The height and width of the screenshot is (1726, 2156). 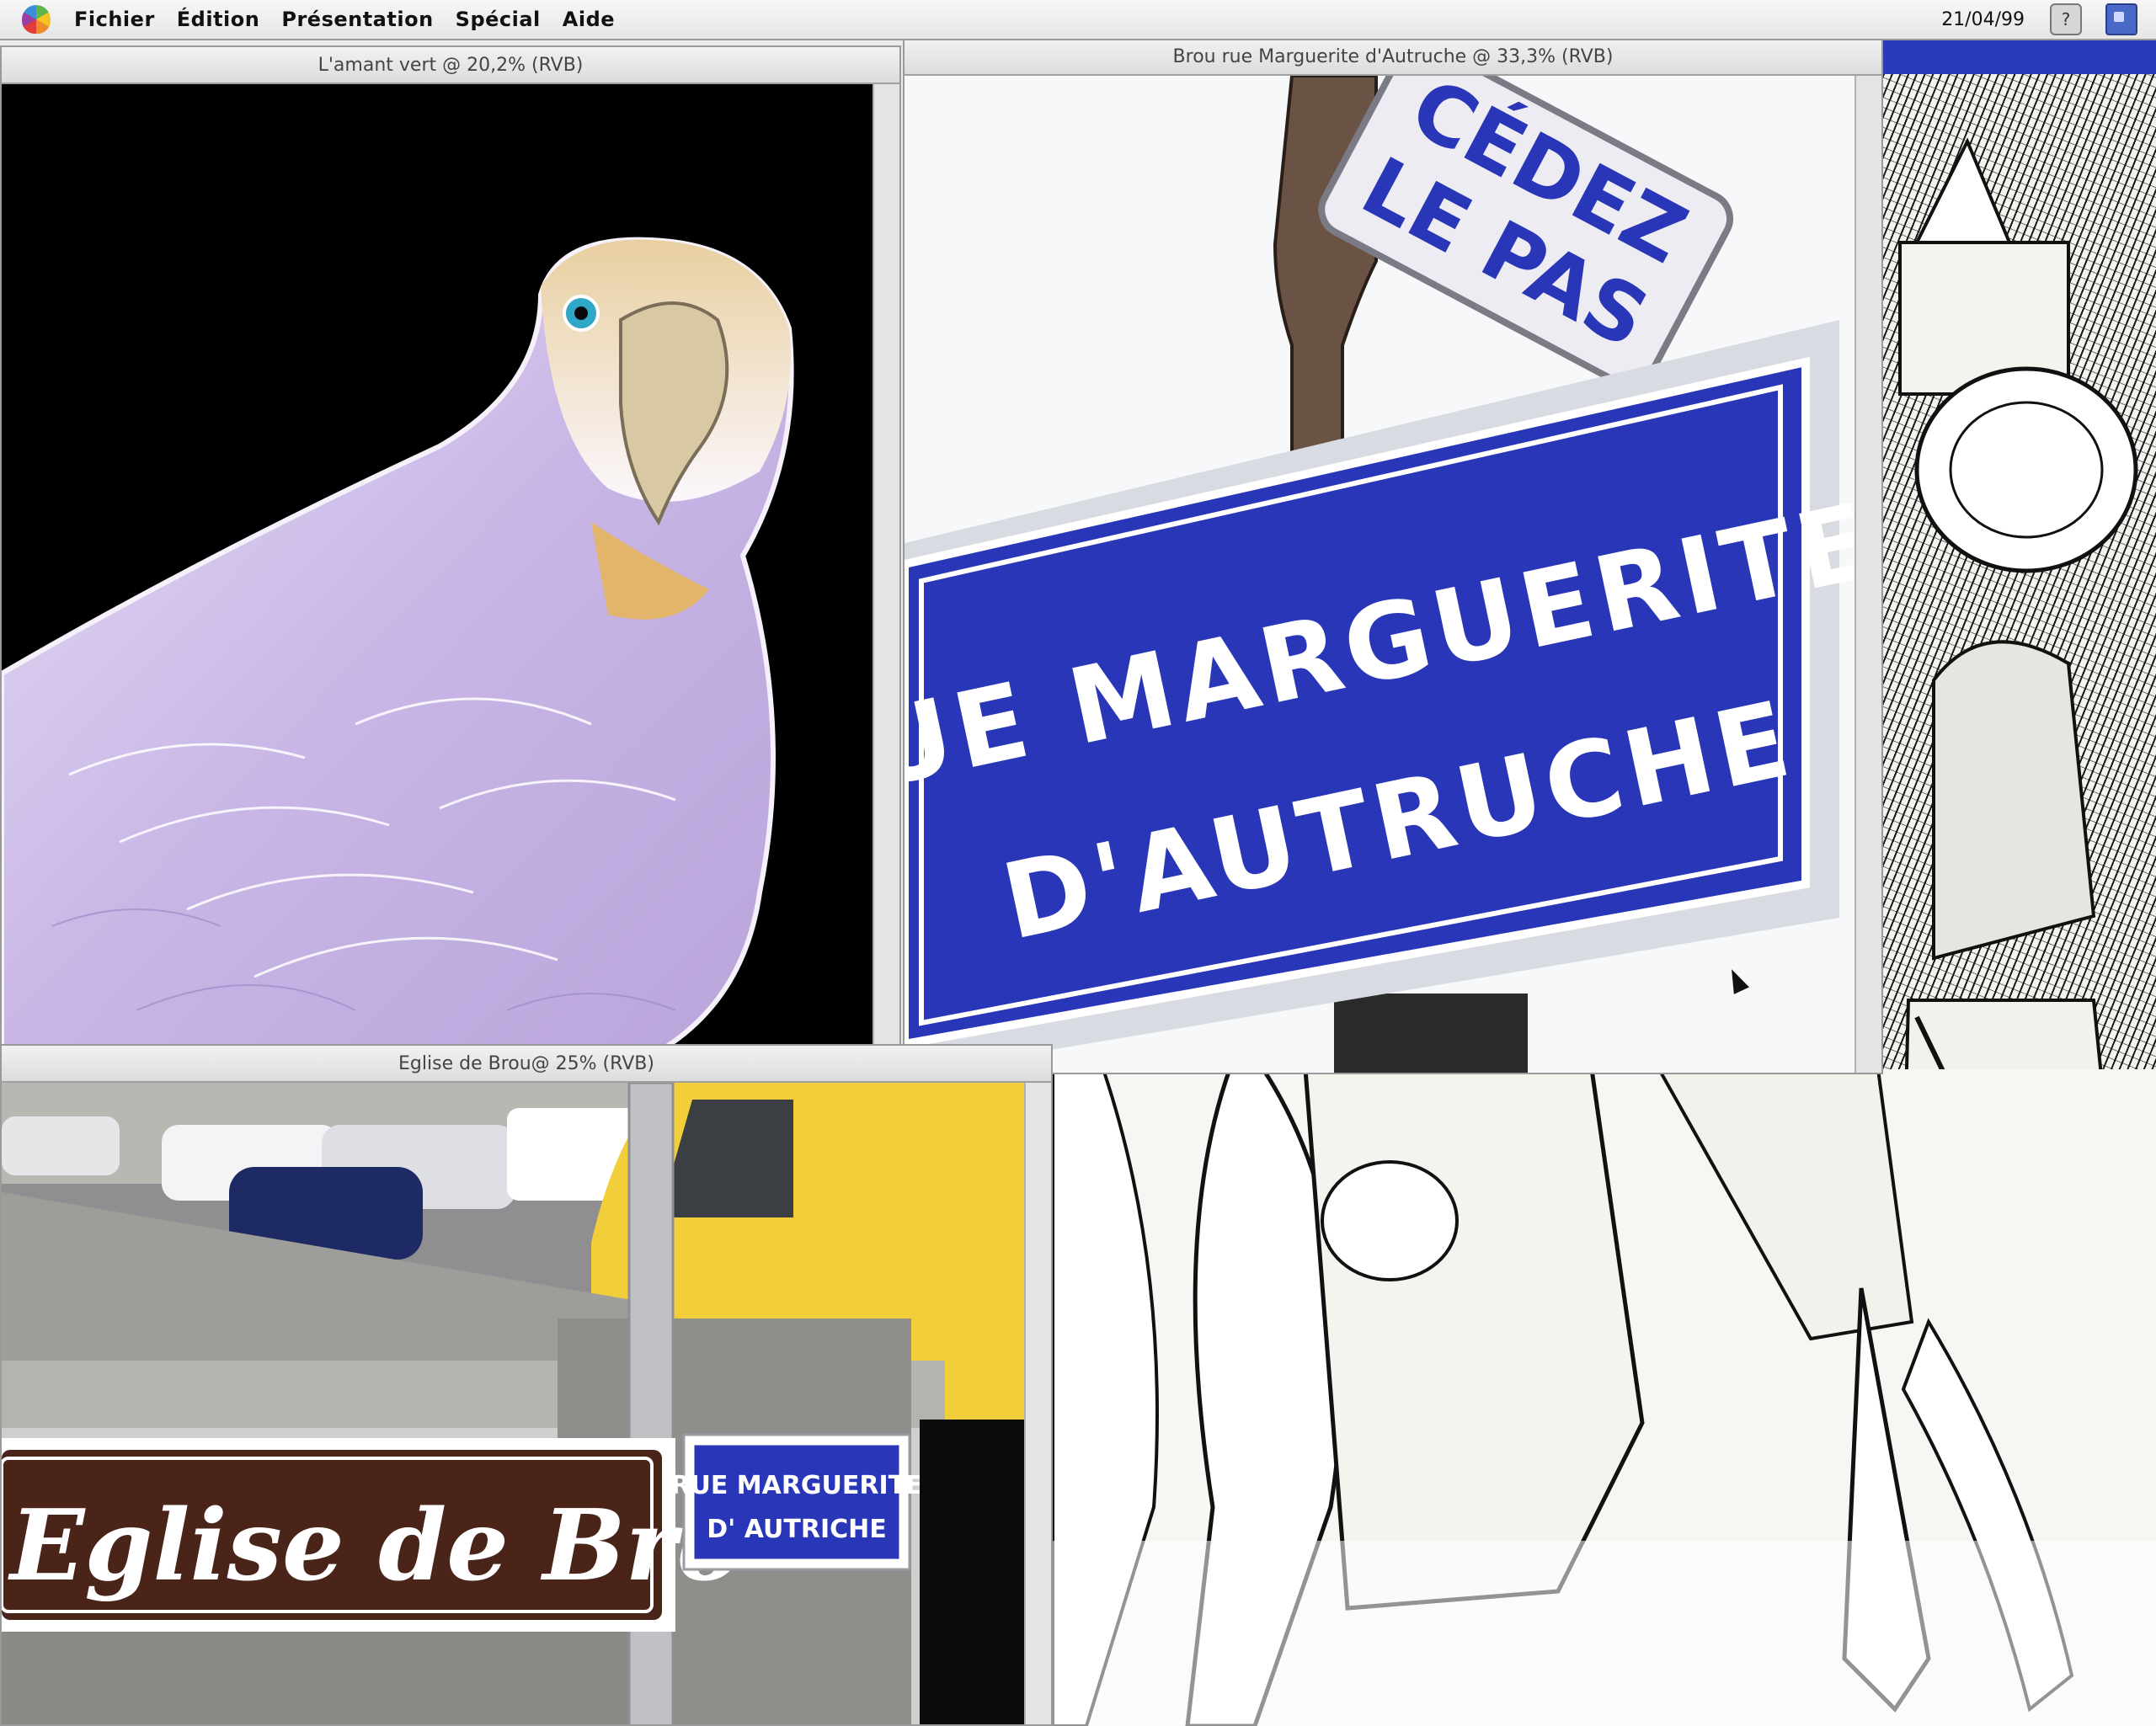 I want to click on eglise-small-blue-sign: RUE MARGUERITE D' AUTRICHE, so click(x=796, y=1502).